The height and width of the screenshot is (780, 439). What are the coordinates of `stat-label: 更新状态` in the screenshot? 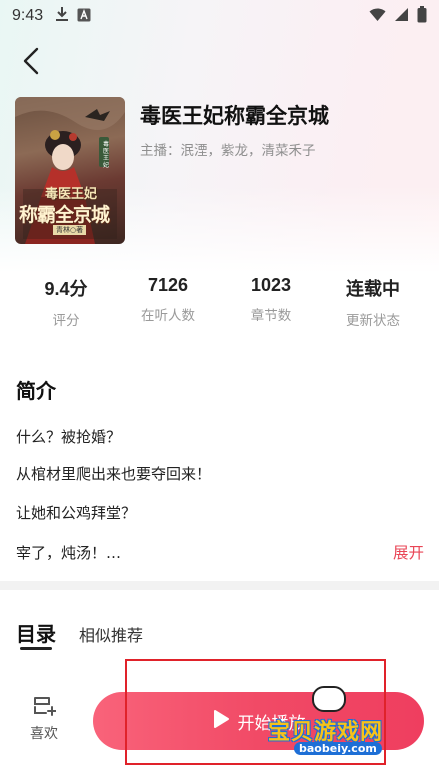 It's located at (373, 321).